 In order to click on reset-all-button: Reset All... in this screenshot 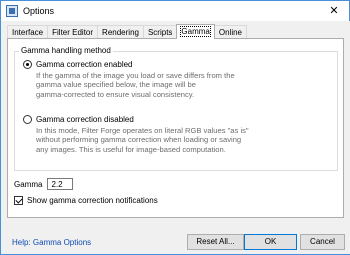, I will do `click(215, 242)`.